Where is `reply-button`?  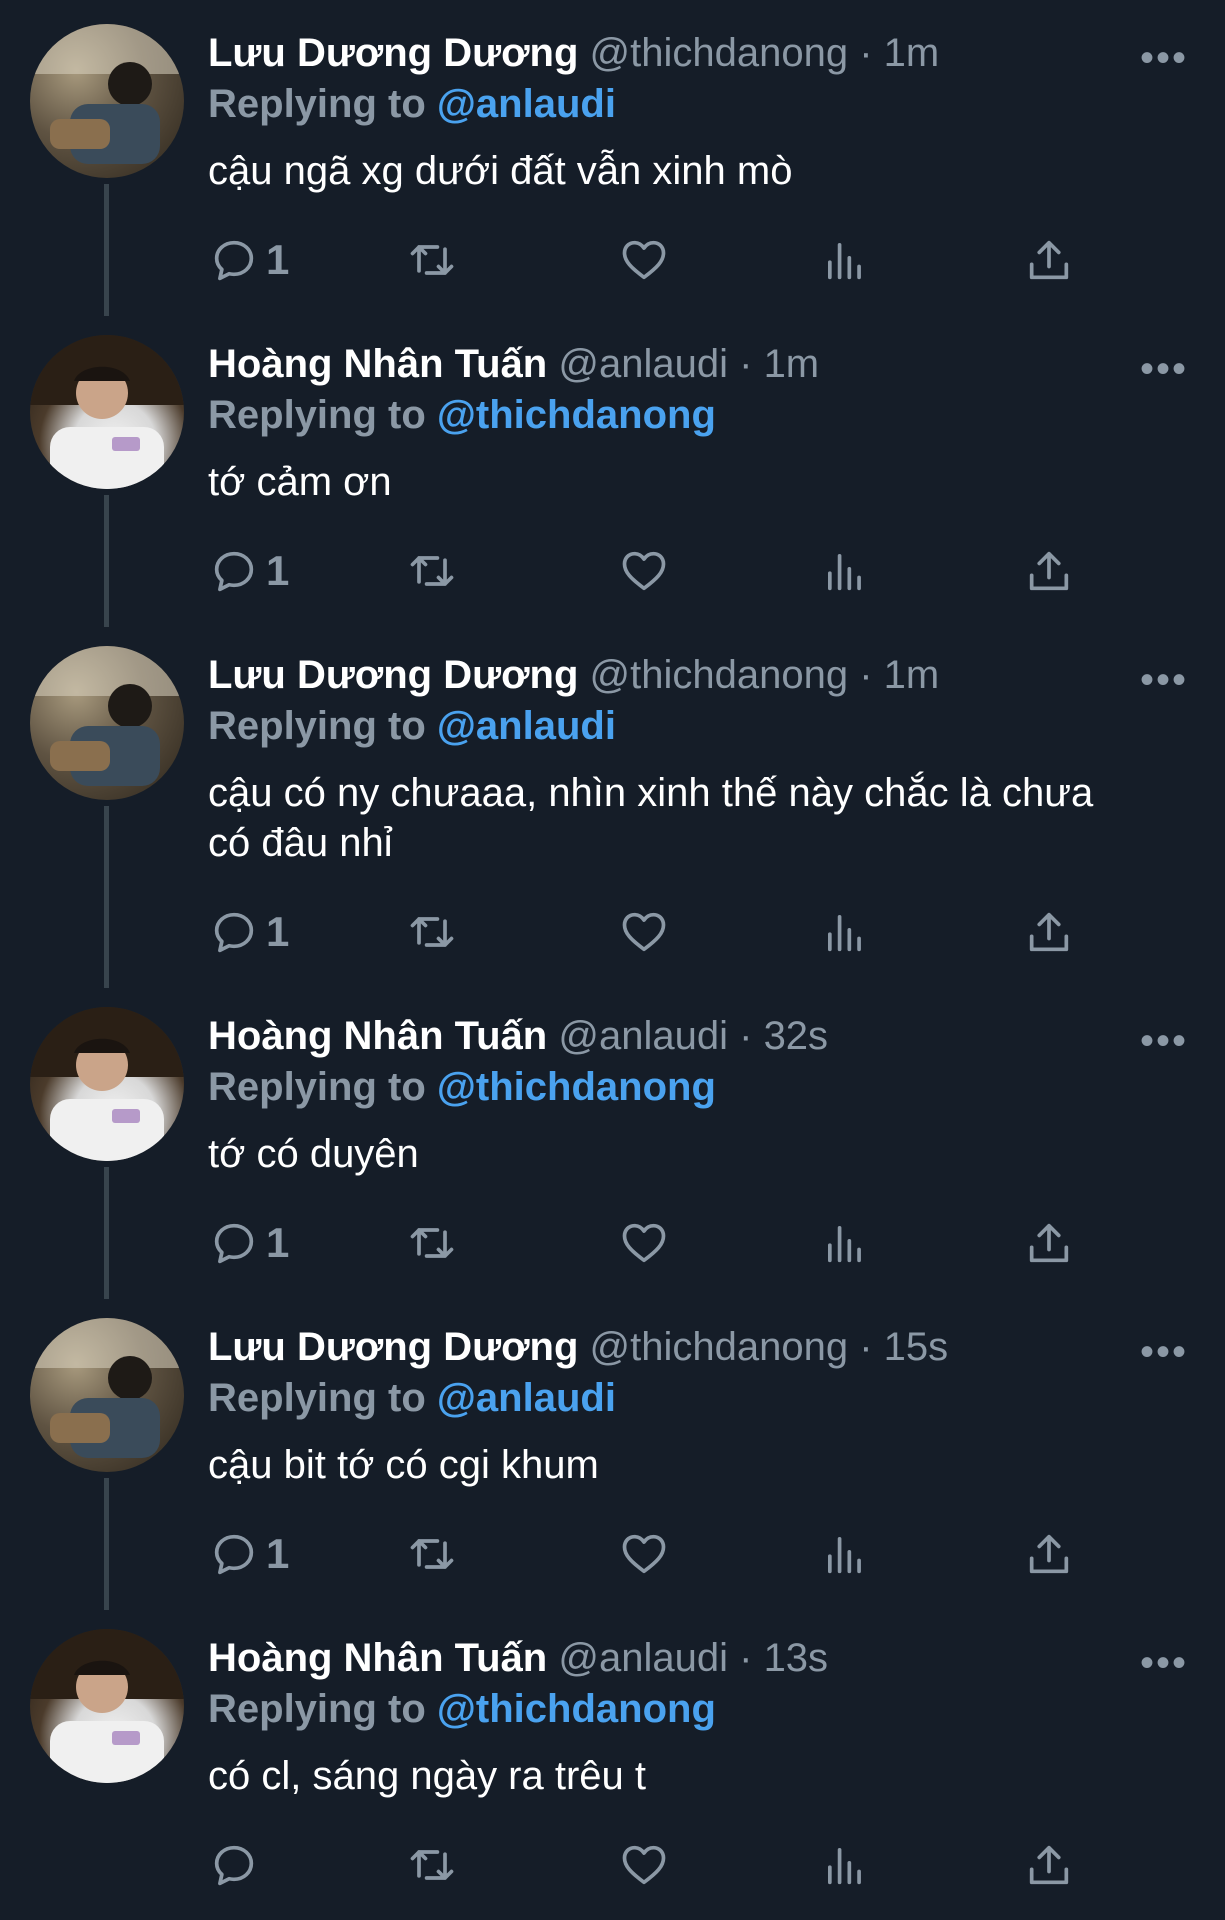 reply-button is located at coordinates (237, 1865).